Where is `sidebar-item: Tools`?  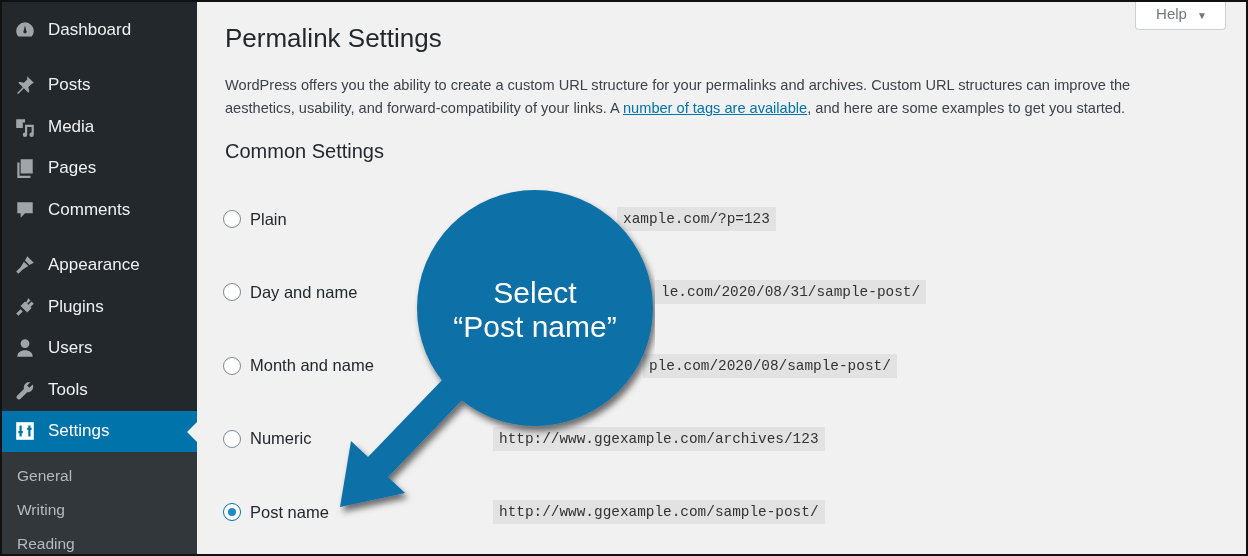 sidebar-item: Tools is located at coordinates (99, 390).